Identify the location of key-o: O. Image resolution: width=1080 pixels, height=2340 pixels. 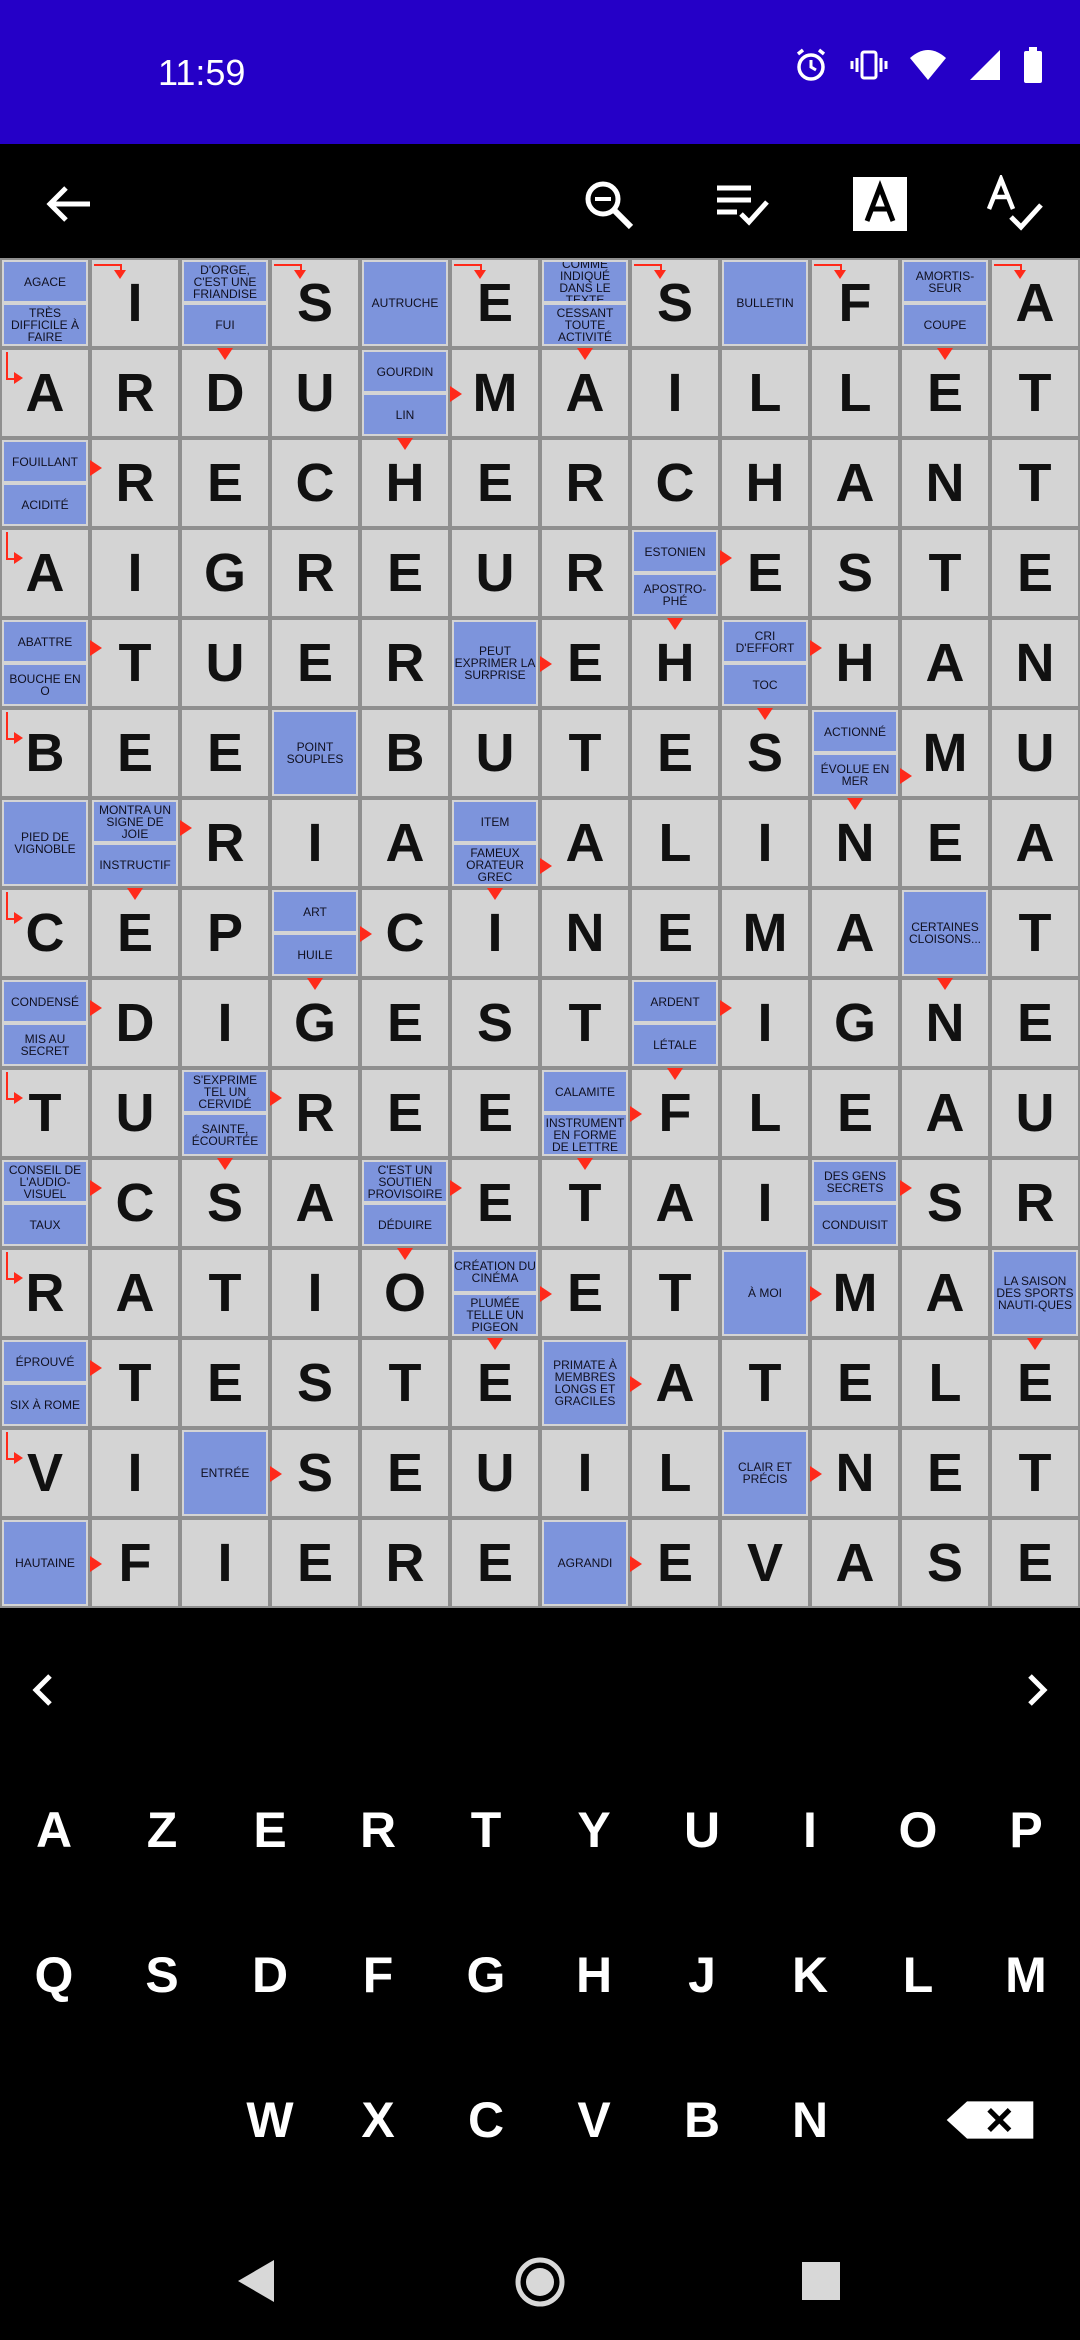
(918, 1830).